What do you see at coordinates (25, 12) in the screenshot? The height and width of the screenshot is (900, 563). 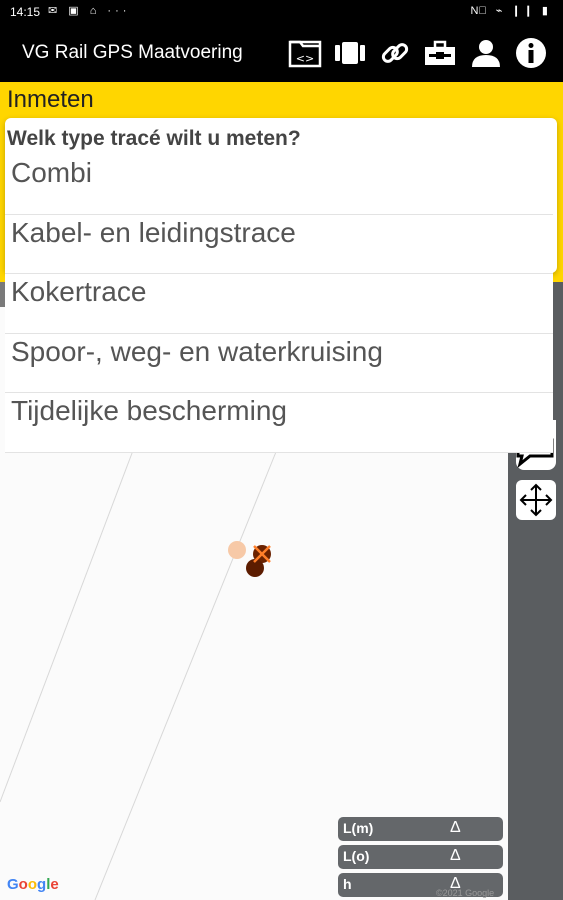 I see `status-time: 14:15` at bounding box center [25, 12].